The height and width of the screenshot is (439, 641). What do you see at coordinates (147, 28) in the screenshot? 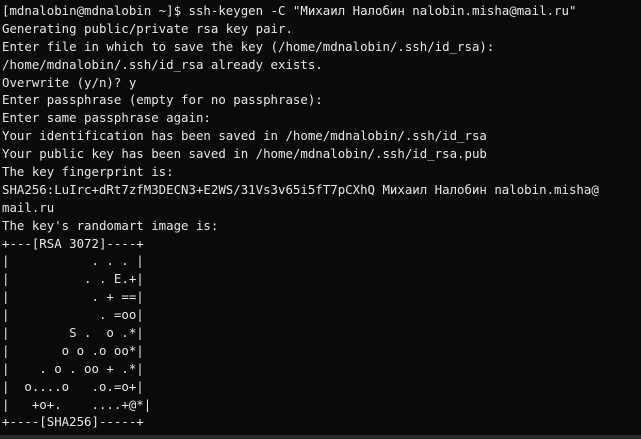
I see `terminal-line: Generating public/private rsa key pair.` at bounding box center [147, 28].